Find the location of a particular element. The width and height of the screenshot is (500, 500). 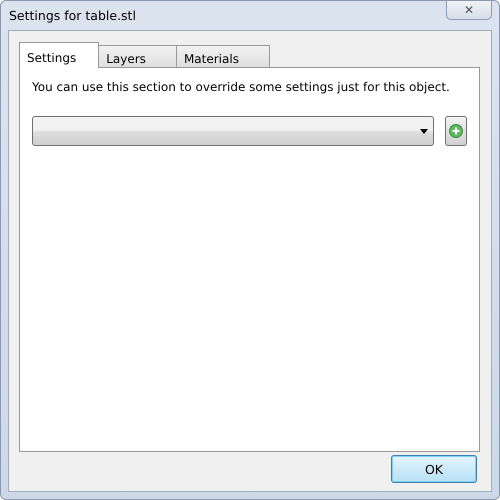

description-text: You can use this section to override some settings just for this object. is located at coordinates (241, 87).